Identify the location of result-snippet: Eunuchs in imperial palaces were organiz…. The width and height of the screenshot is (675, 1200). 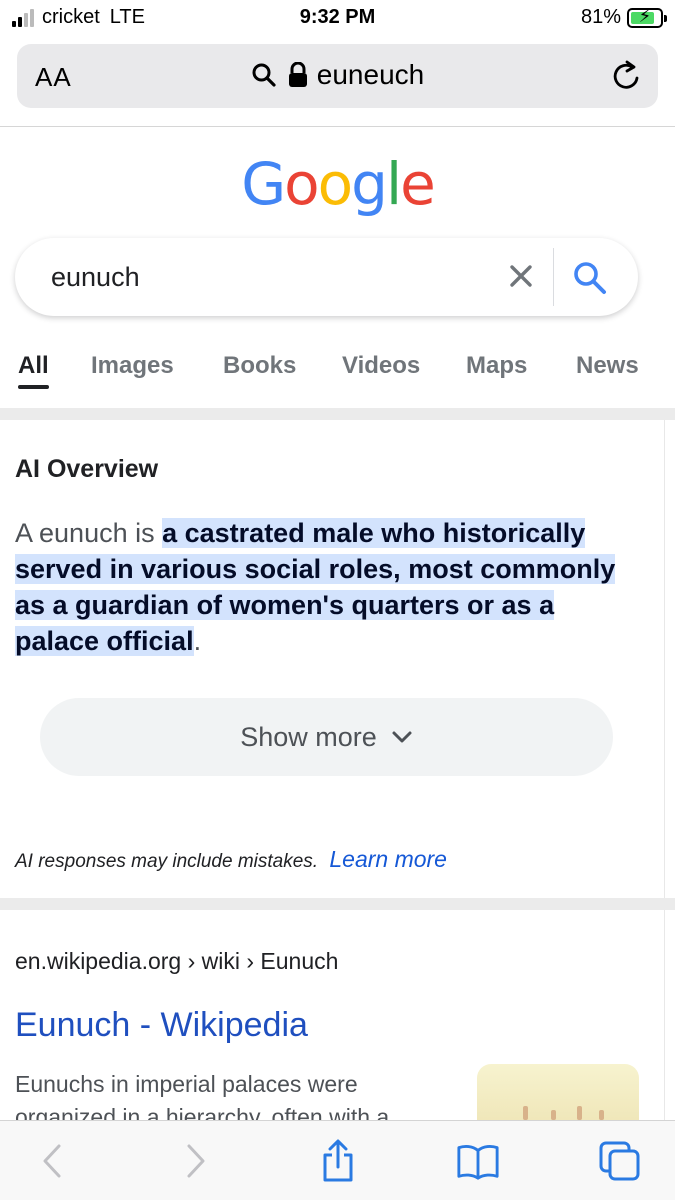
(202, 1097).